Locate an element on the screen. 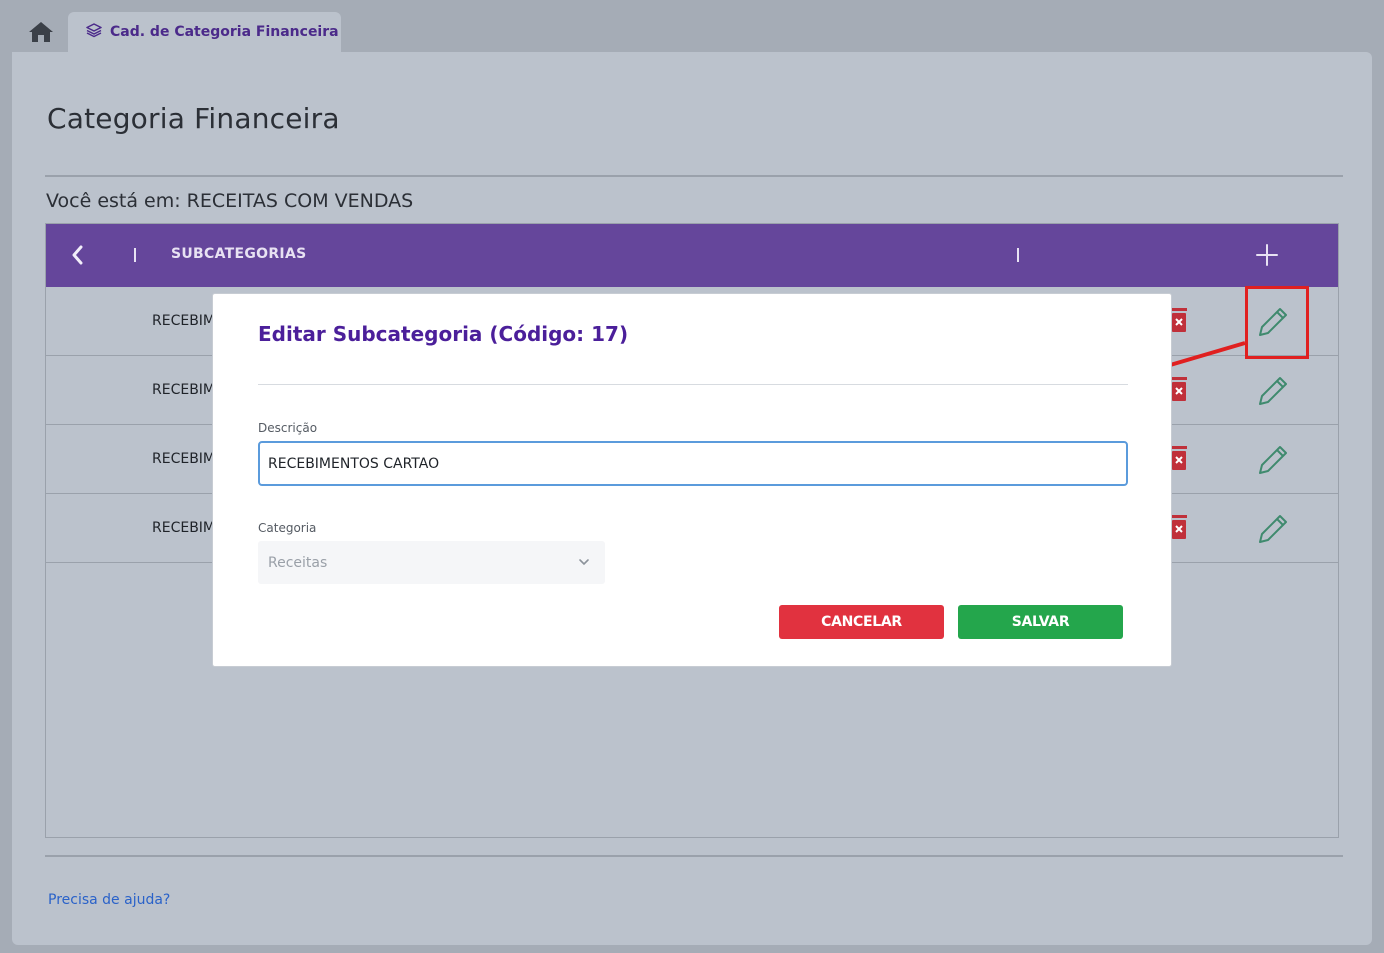 The height and width of the screenshot is (953, 1384). home-icon is located at coordinates (41, 32).